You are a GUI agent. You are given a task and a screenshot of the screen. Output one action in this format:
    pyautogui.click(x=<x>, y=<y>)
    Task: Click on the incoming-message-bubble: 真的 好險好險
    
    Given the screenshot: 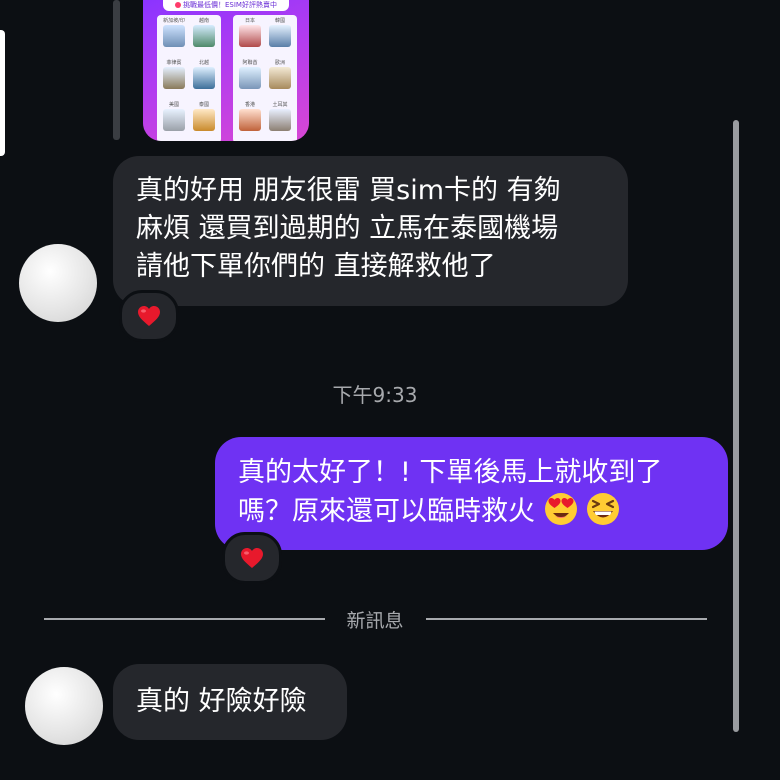 What is the action you would take?
    pyautogui.click(x=230, y=702)
    